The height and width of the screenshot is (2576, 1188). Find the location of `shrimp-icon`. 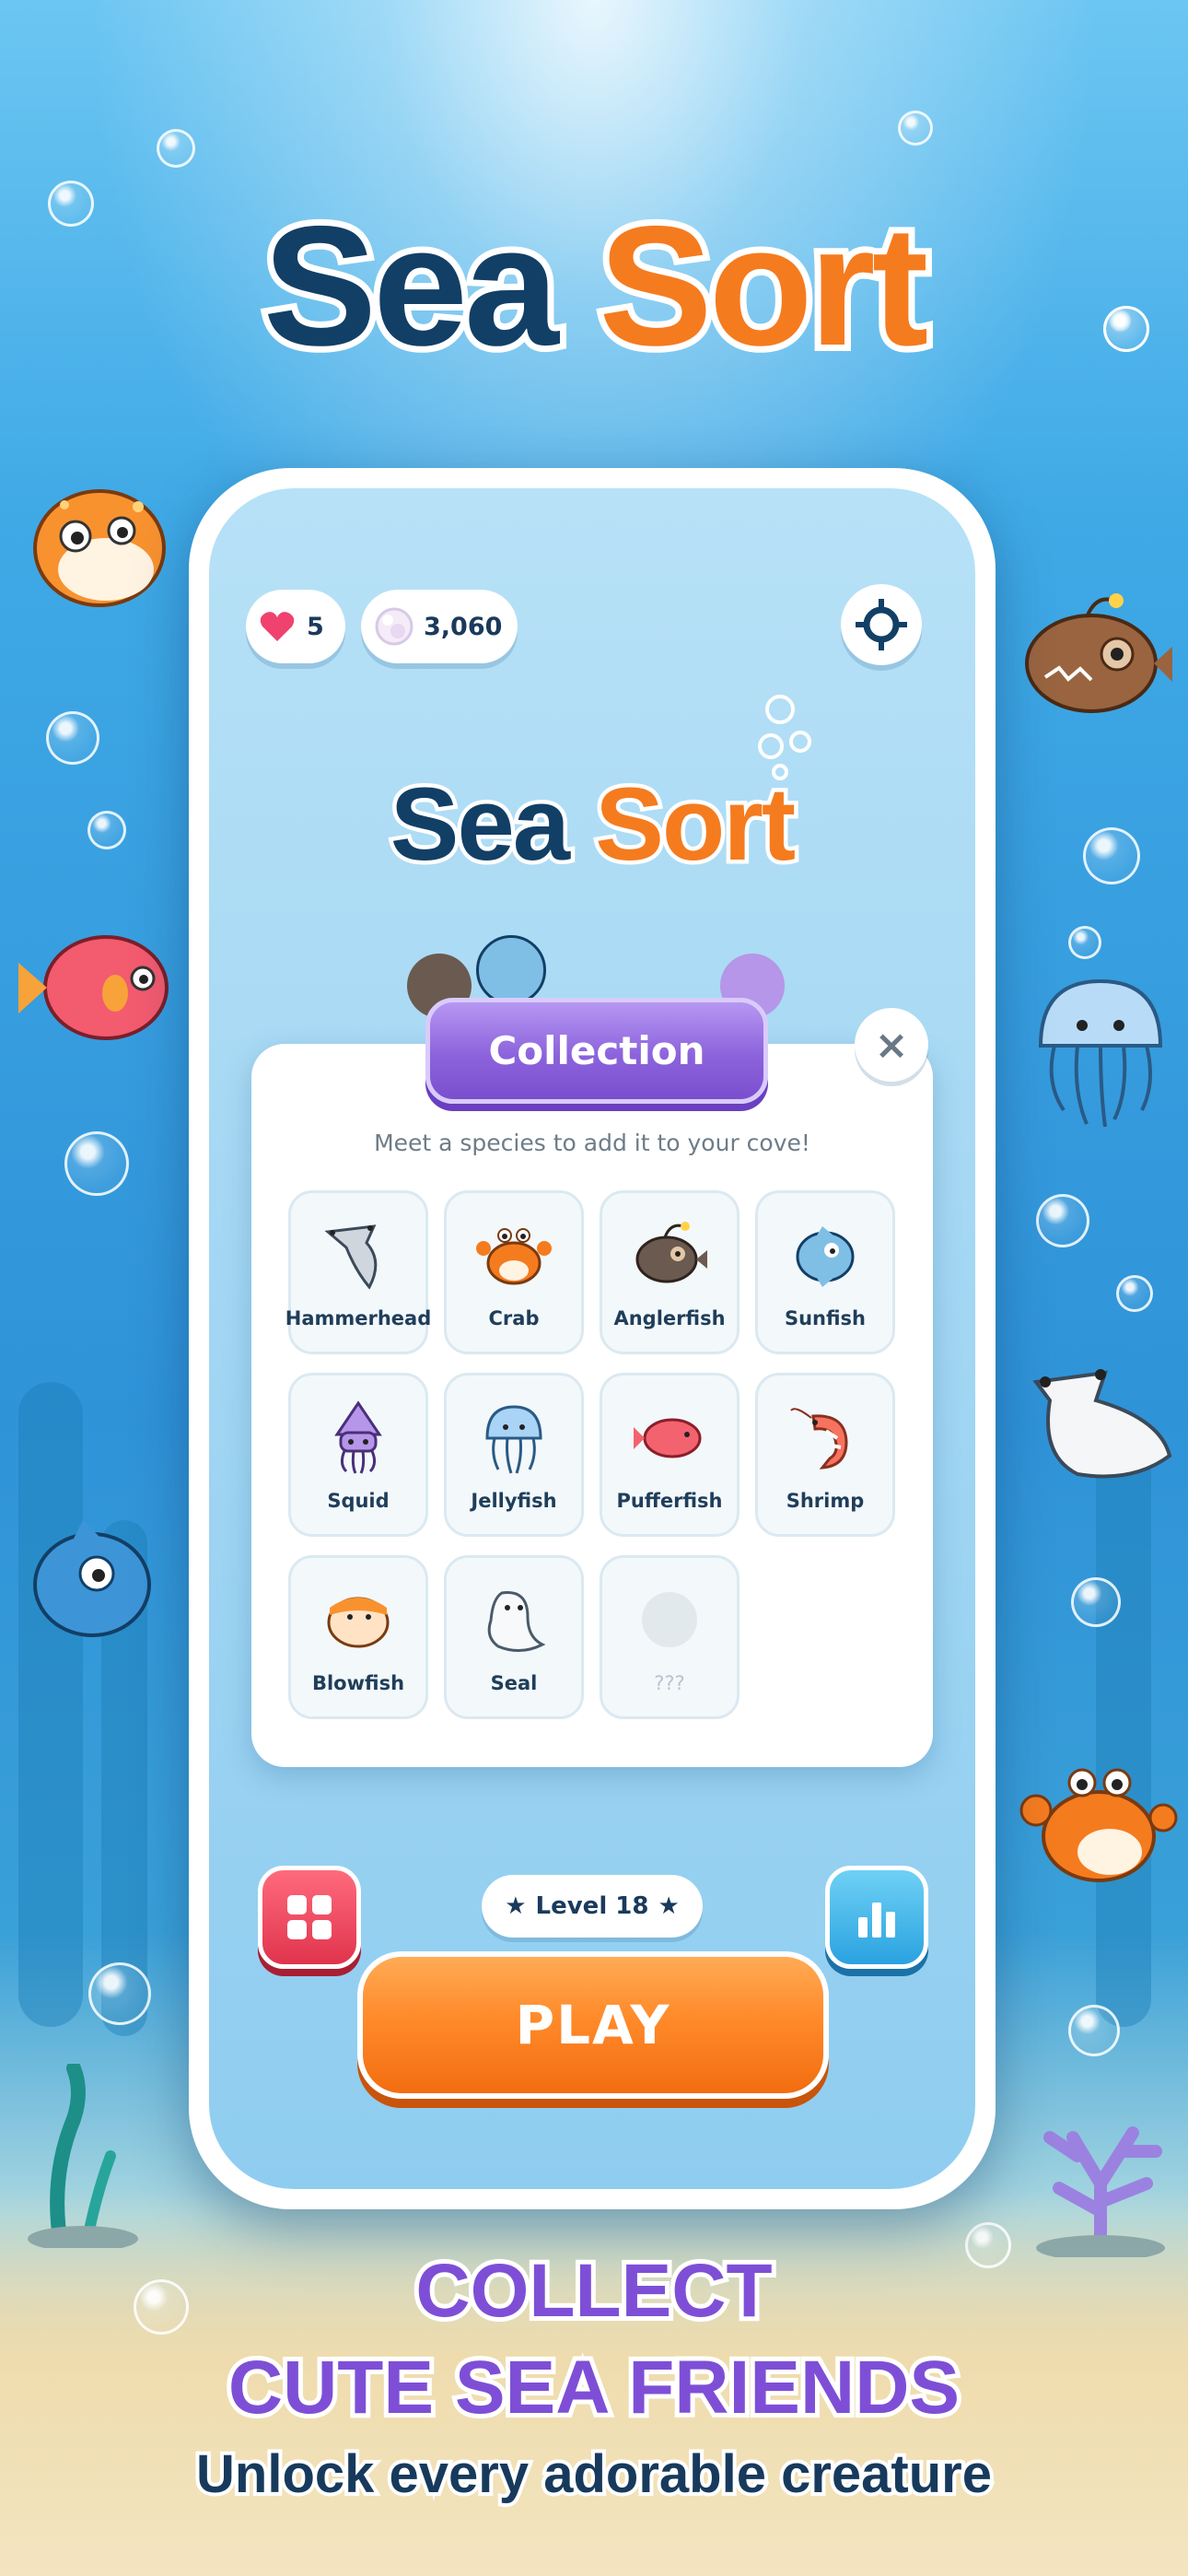

shrimp-icon is located at coordinates (819, 1438).